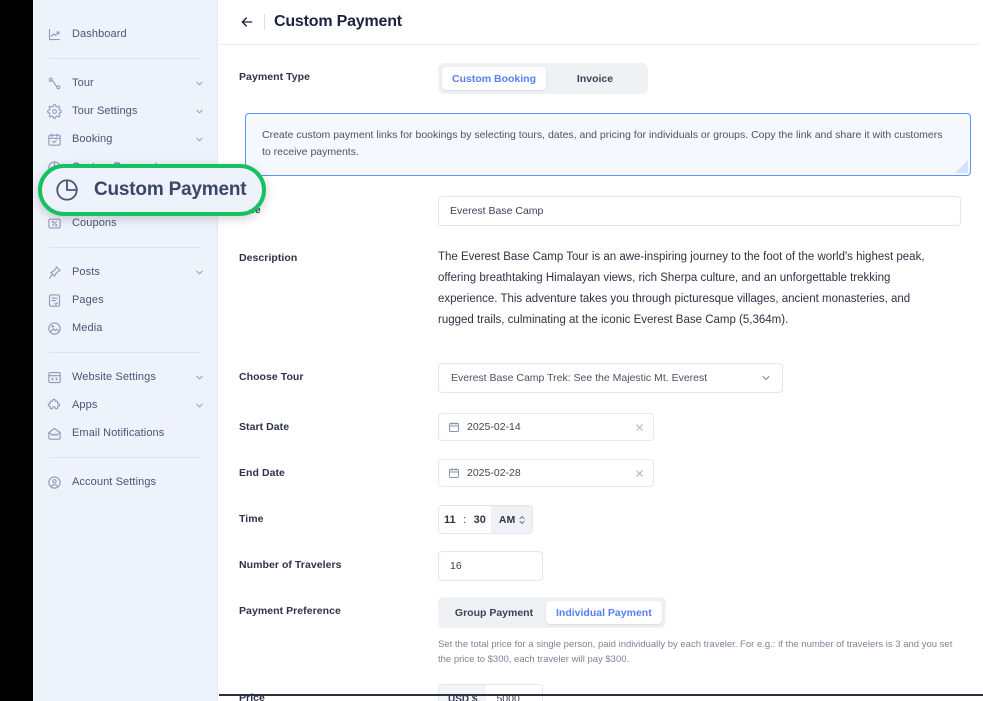 This screenshot has width=983, height=701. I want to click on payment-type-tabs: Custom Booking Invoice, so click(543, 78).